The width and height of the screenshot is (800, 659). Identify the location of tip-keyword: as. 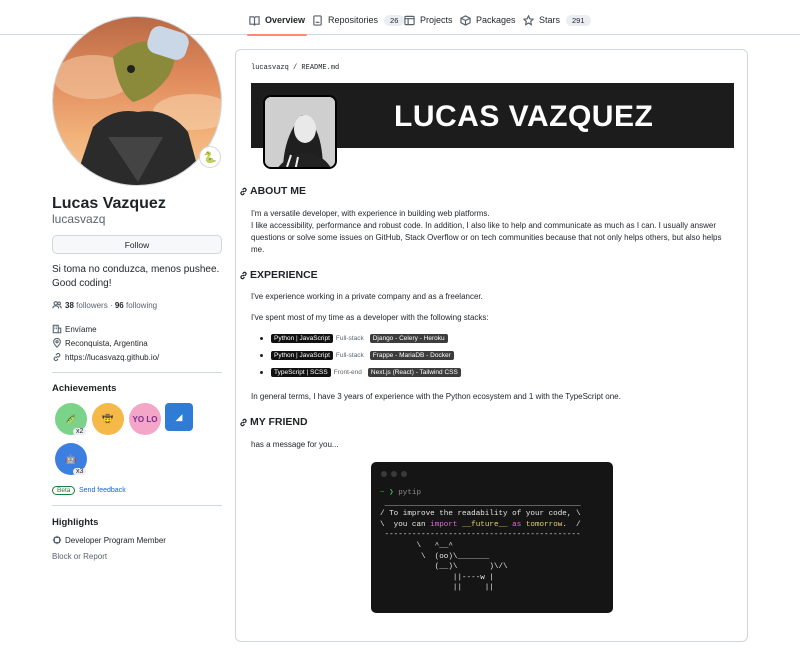
(517, 524).